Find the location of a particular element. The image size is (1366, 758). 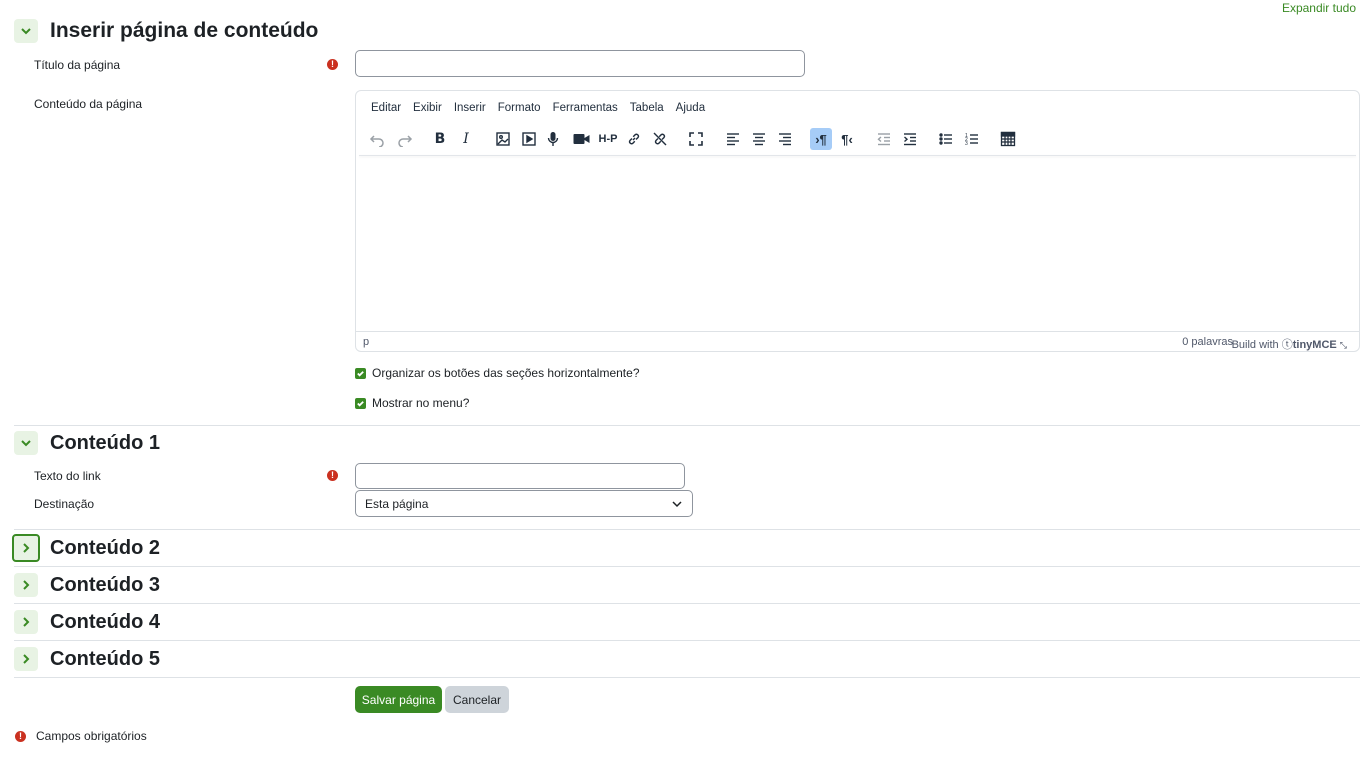

align-left-icon is located at coordinates (733, 139).